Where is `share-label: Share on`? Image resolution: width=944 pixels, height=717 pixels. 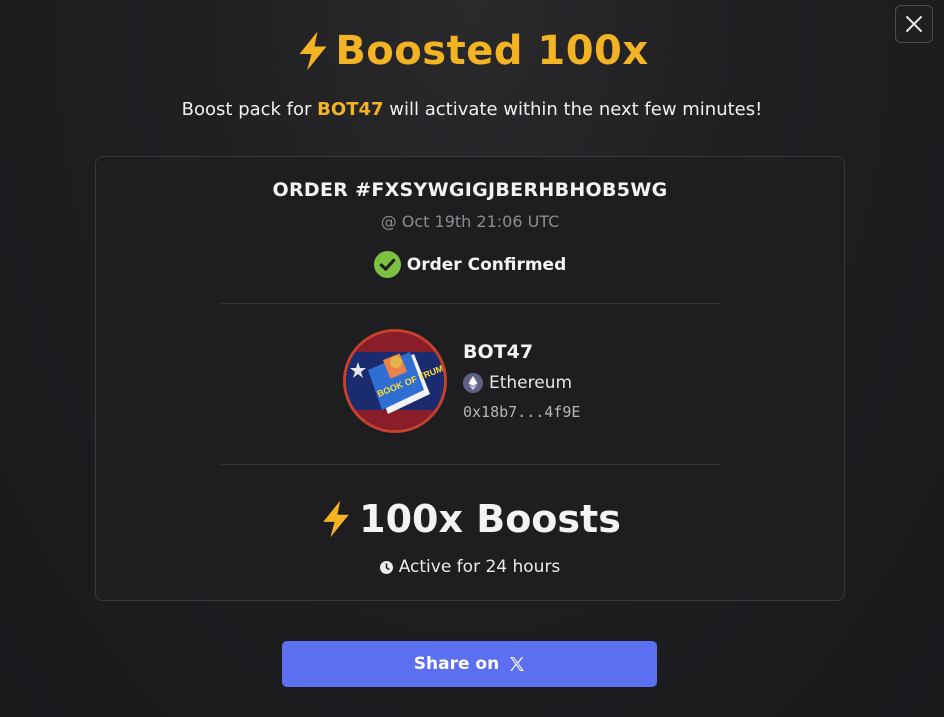 share-label: Share on is located at coordinates (456, 664).